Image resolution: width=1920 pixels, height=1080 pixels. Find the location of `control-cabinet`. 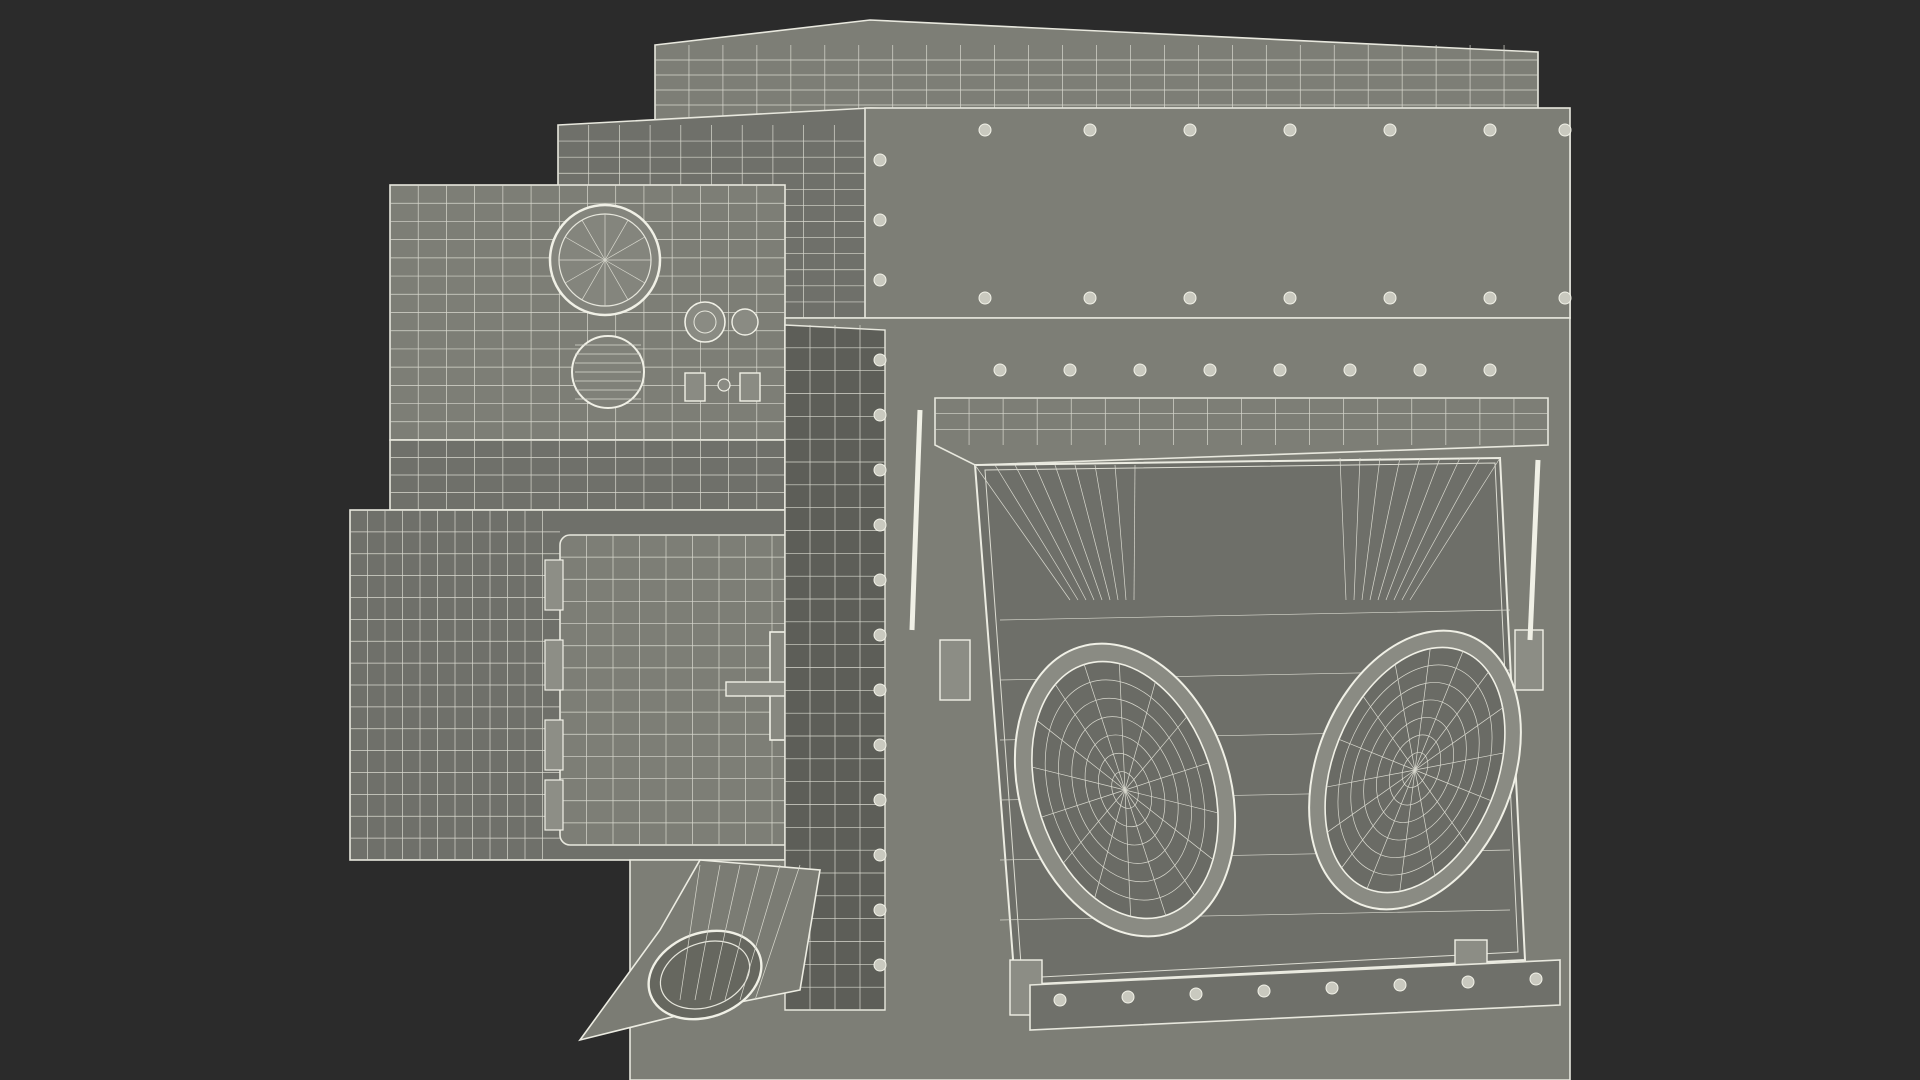

control-cabinet is located at coordinates (587, 312).